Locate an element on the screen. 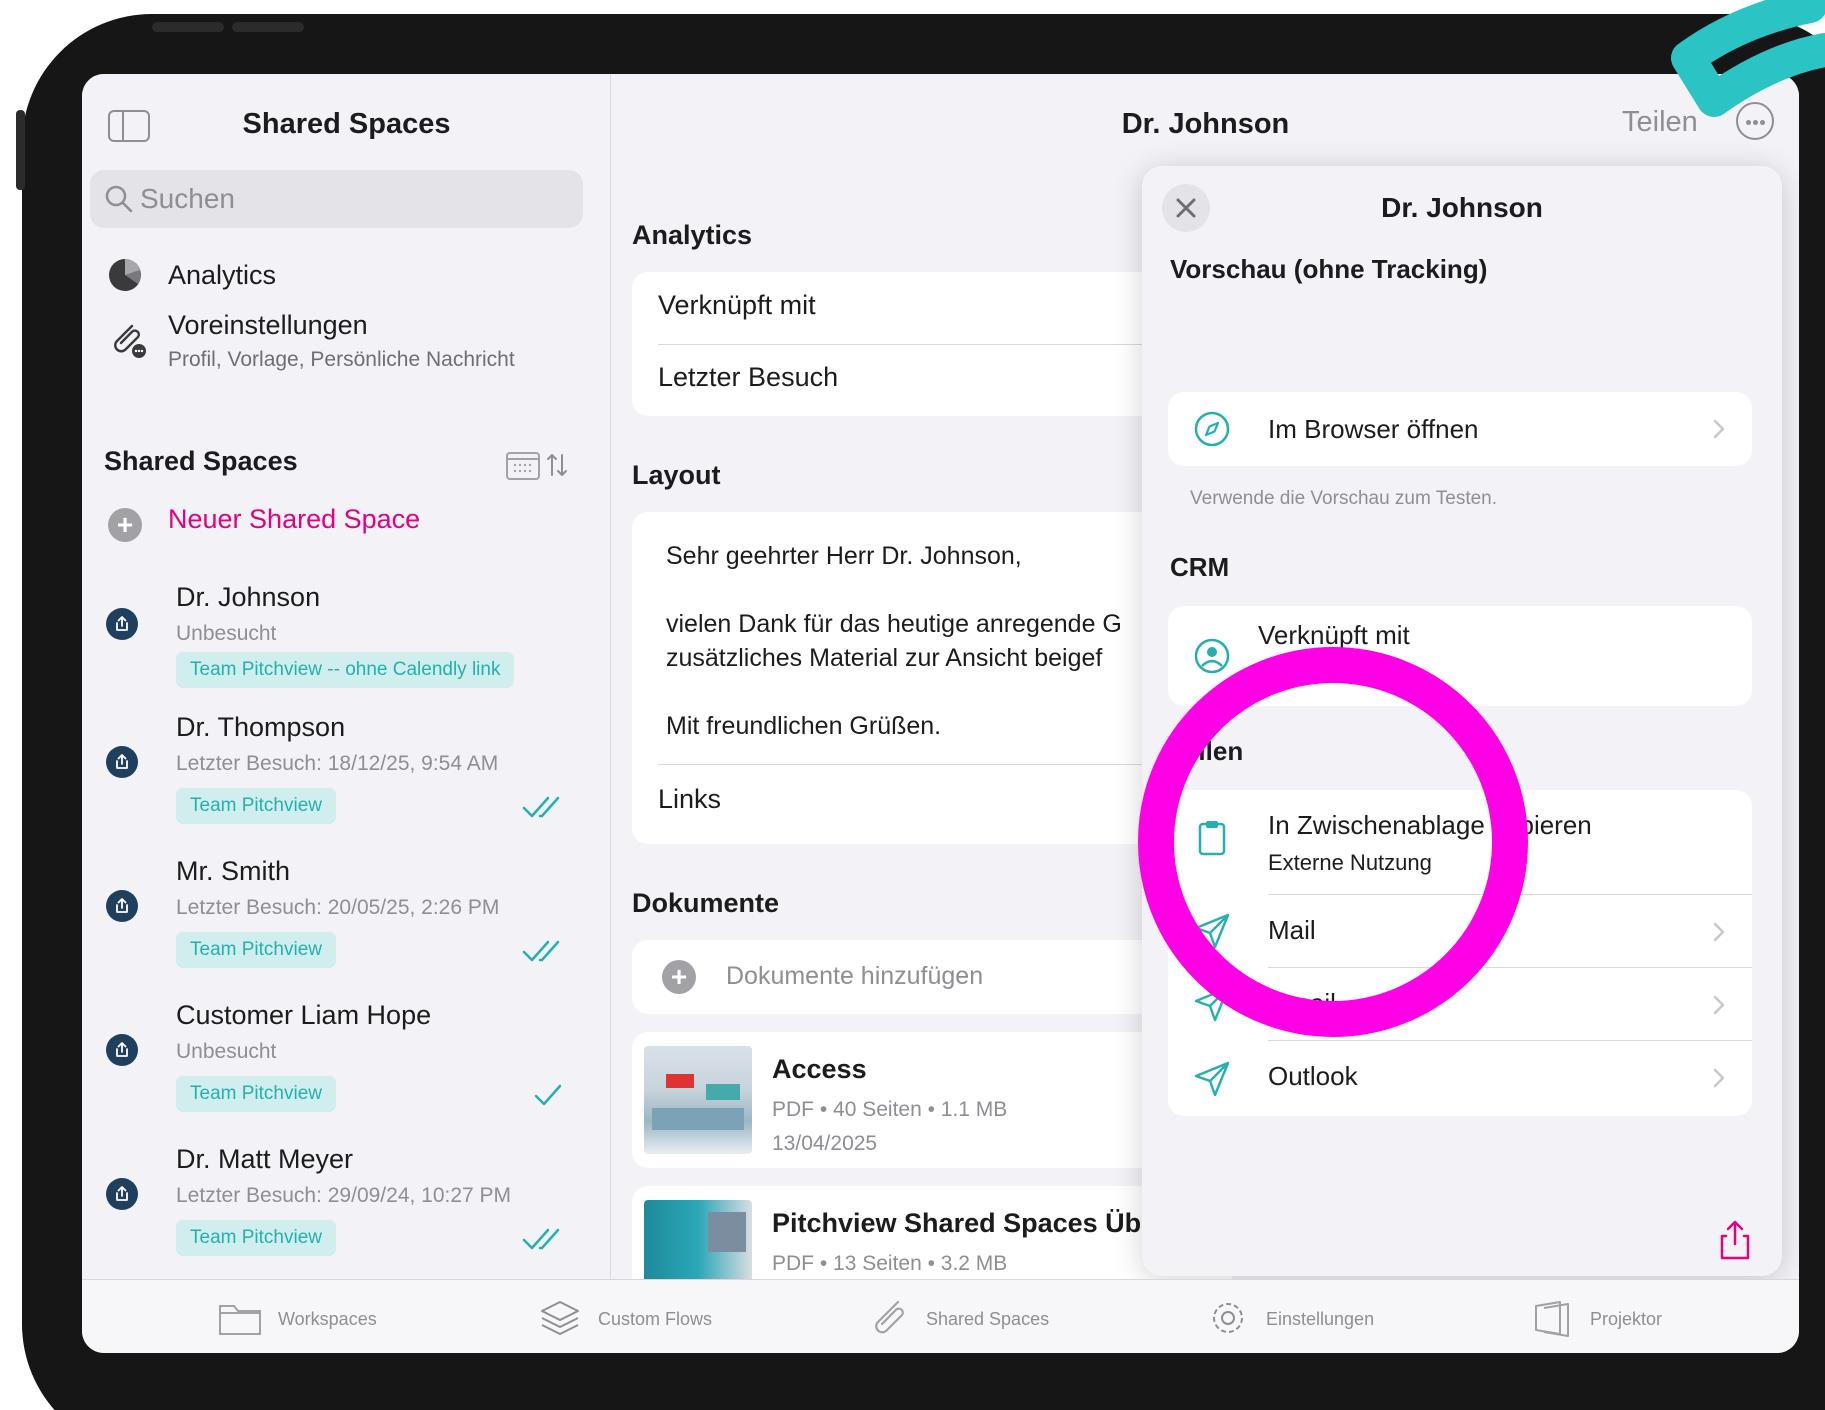  space-name: Customer Liam Hope is located at coordinates (304, 1015).